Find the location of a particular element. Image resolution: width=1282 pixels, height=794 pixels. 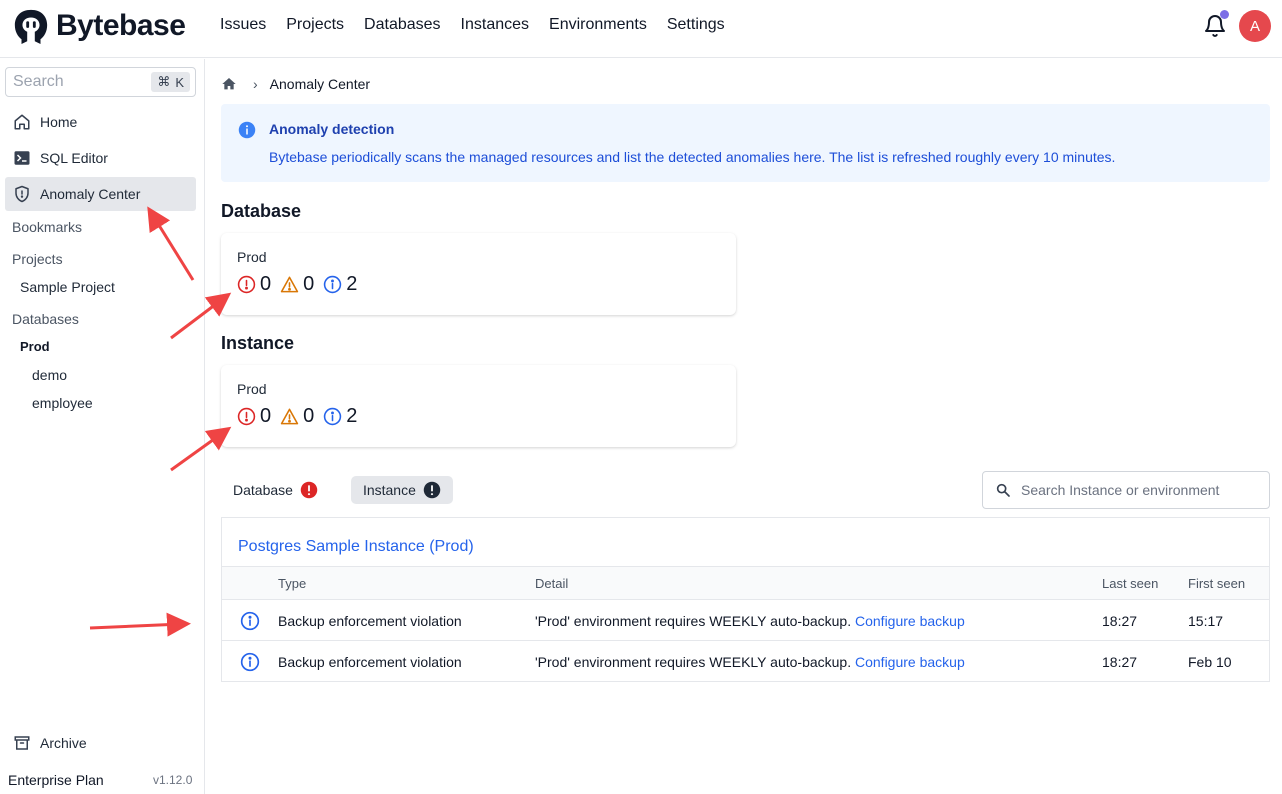

column-header: Detail is located at coordinates (552, 583).